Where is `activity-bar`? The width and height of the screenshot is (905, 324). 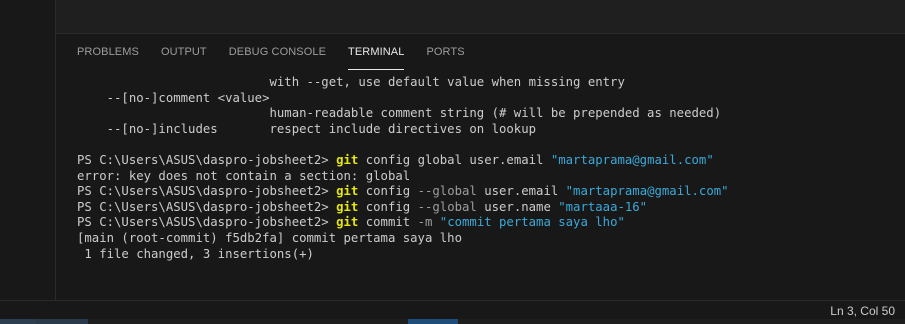 activity-bar is located at coordinates (28, 150).